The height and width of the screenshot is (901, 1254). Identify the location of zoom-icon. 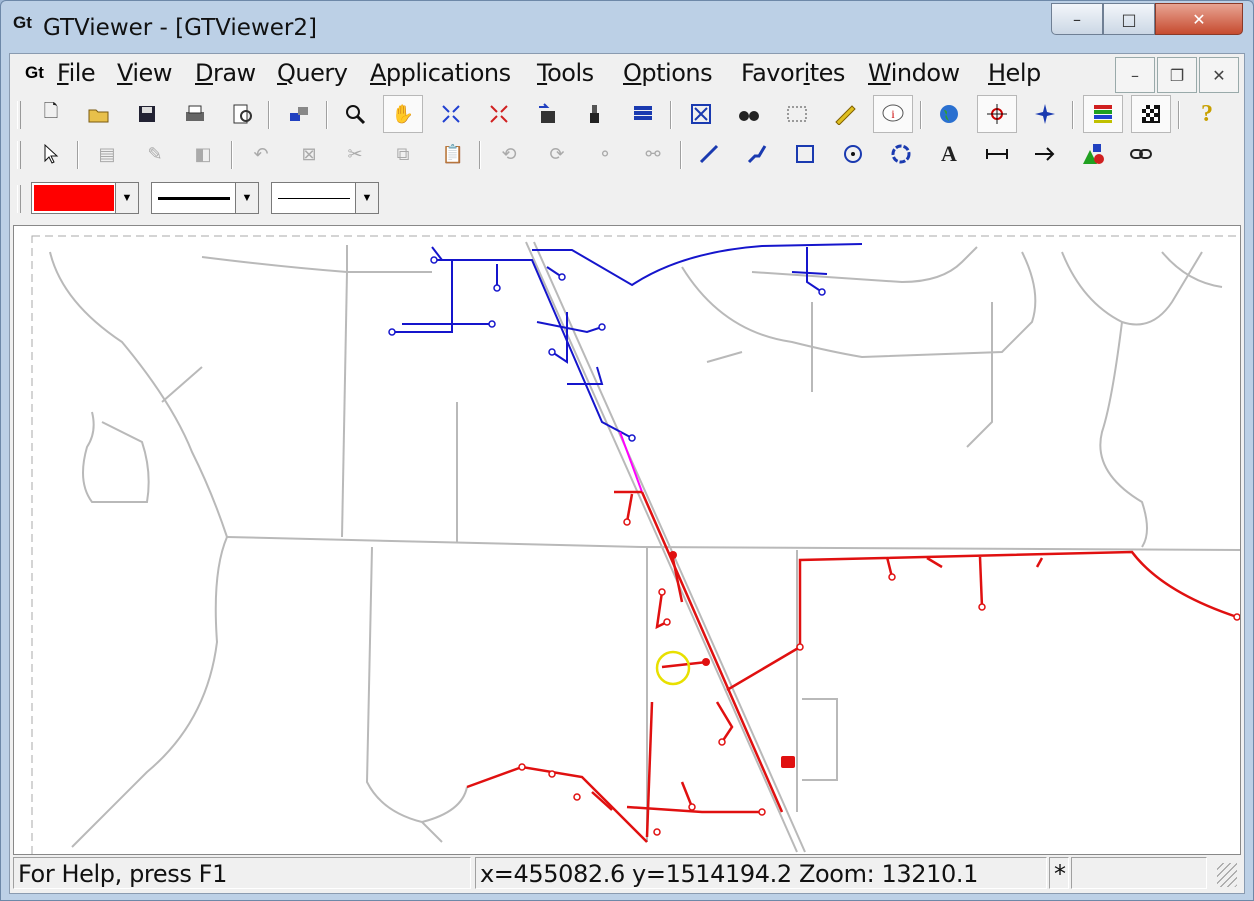
(355, 114).